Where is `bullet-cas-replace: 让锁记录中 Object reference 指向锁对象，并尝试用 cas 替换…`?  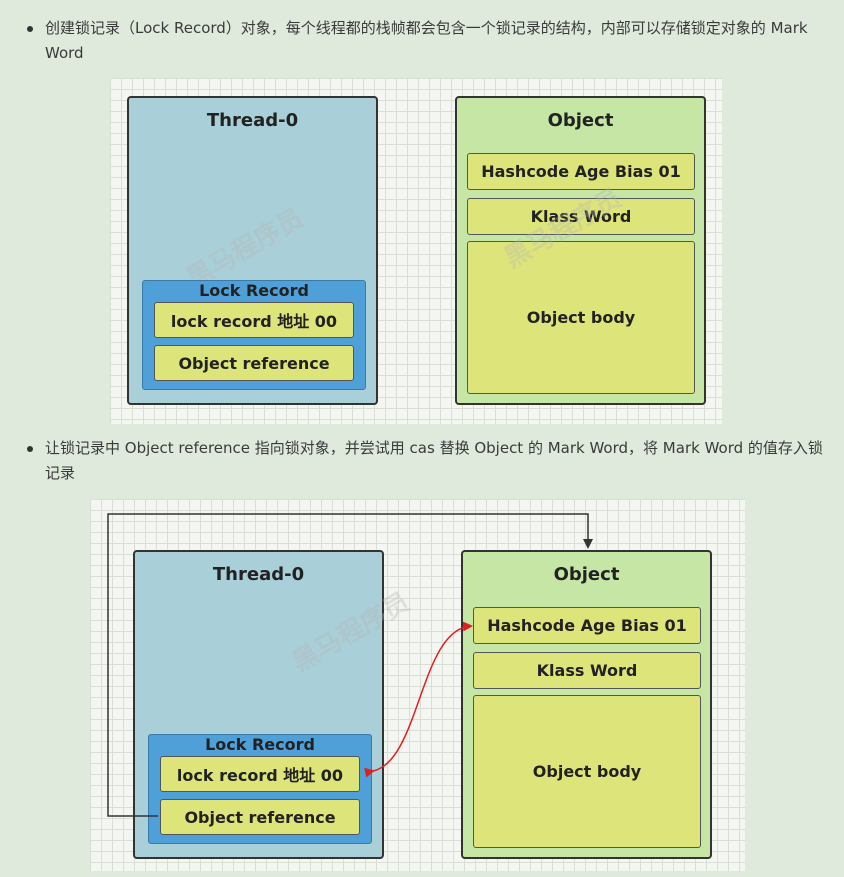
bullet-cas-replace: 让锁记录中 Object reference 指向锁对象，并尝试用 cas 替换… is located at coordinates (428, 461).